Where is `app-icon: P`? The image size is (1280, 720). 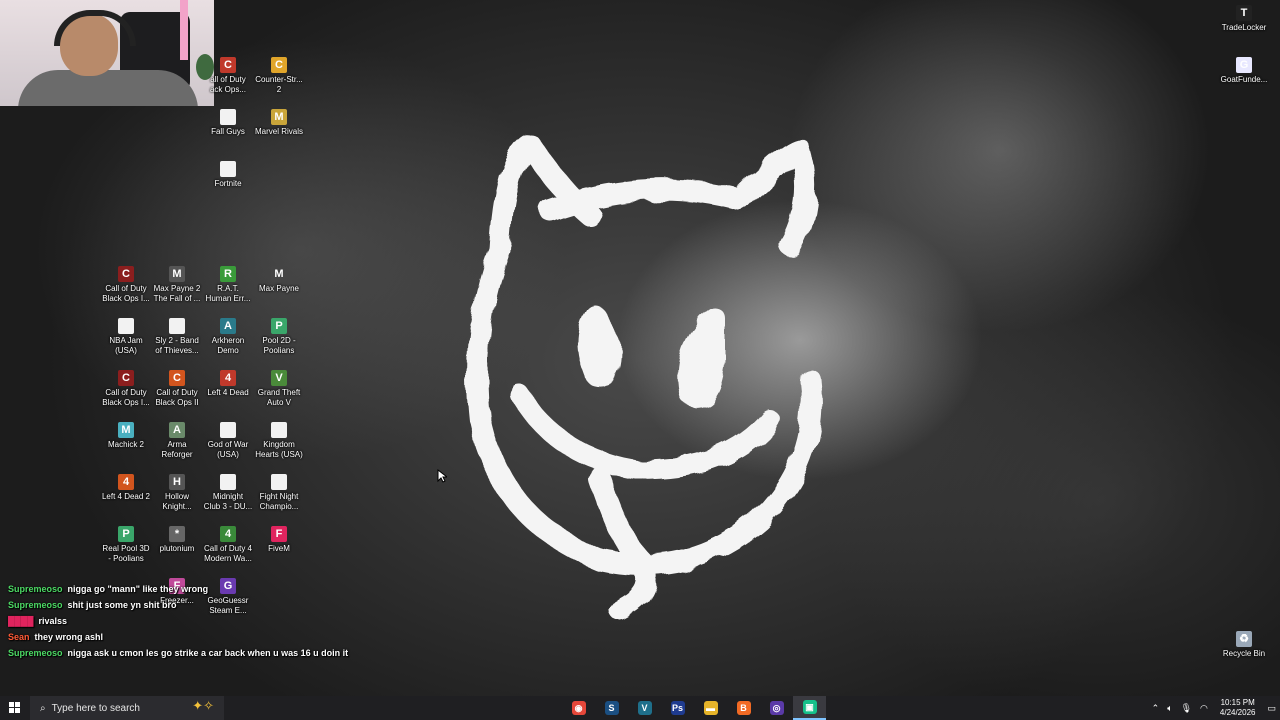 app-icon: P is located at coordinates (279, 326).